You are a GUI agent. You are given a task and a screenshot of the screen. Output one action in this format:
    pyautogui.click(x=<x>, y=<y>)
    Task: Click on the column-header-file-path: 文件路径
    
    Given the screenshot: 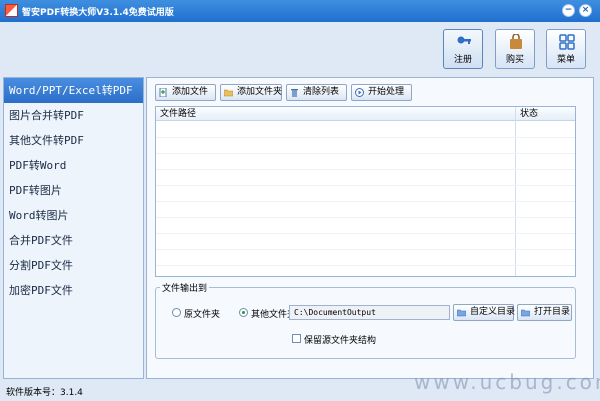 What is the action you would take?
    pyautogui.click(x=335, y=114)
    